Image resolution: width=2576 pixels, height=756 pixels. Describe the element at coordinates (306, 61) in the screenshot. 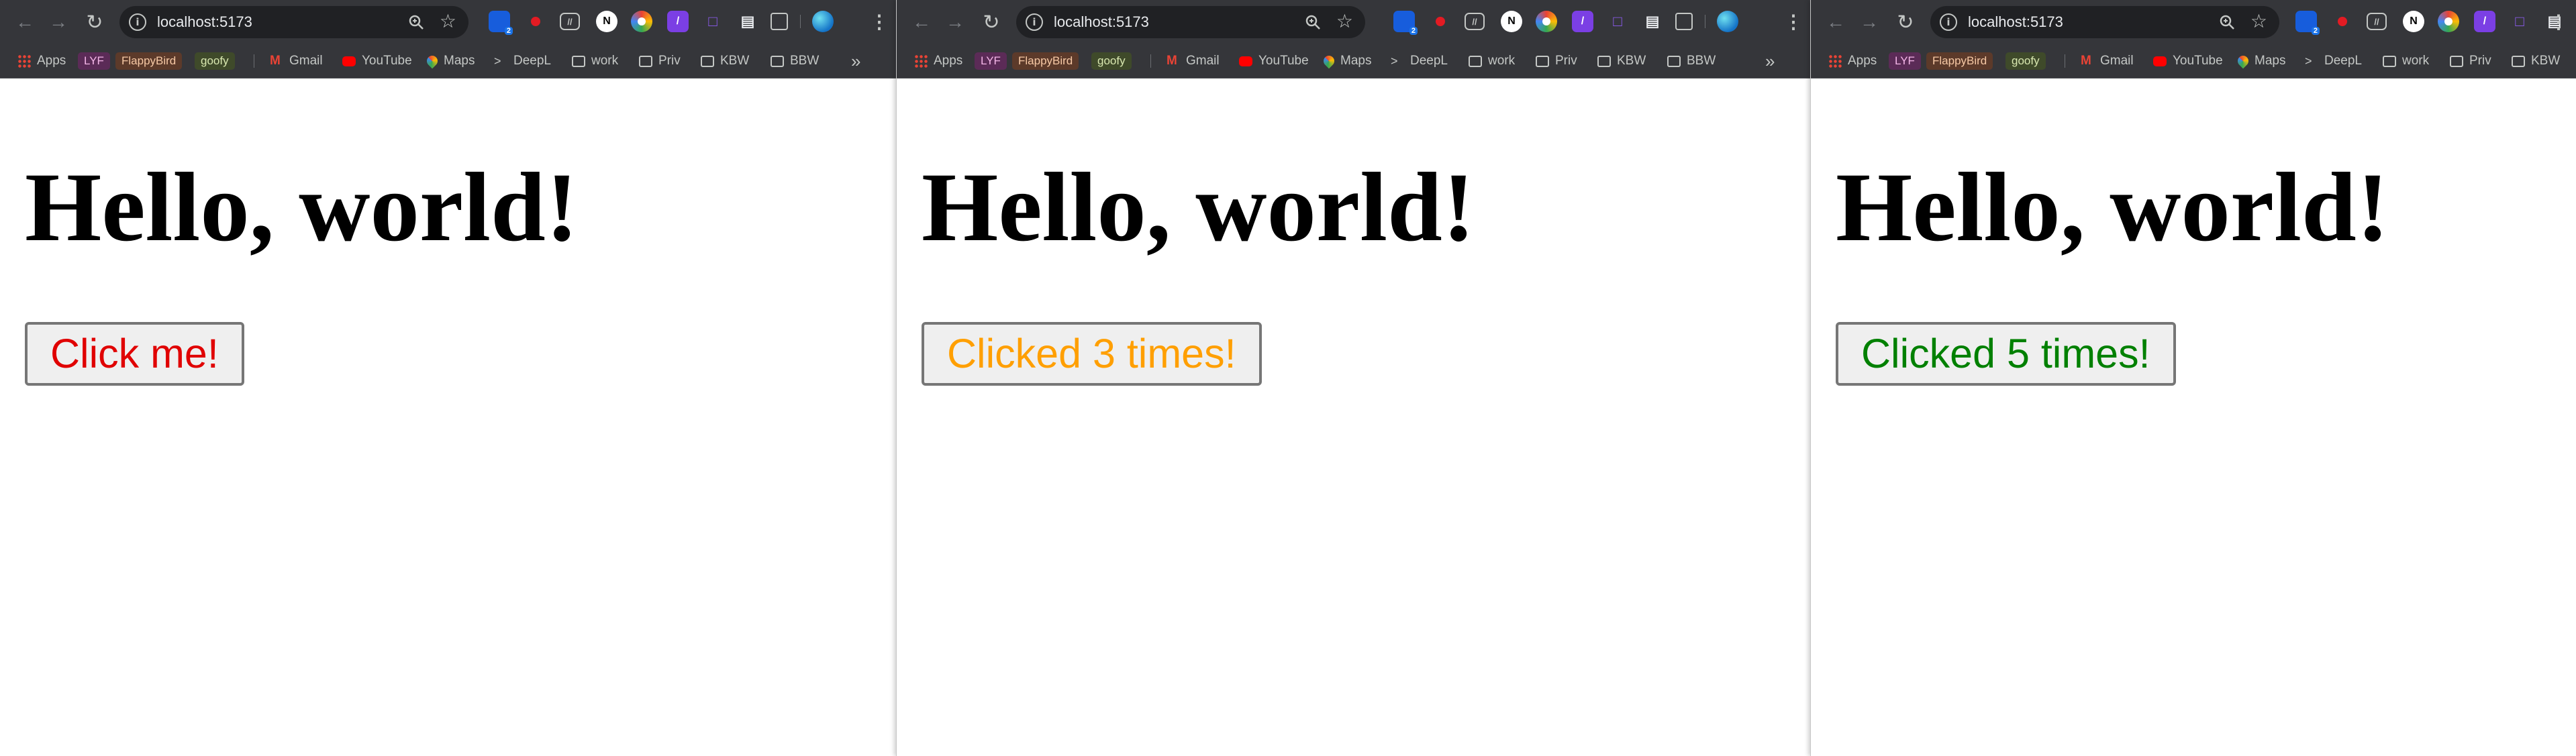

I see `bookmark-label: Gmail` at that location.